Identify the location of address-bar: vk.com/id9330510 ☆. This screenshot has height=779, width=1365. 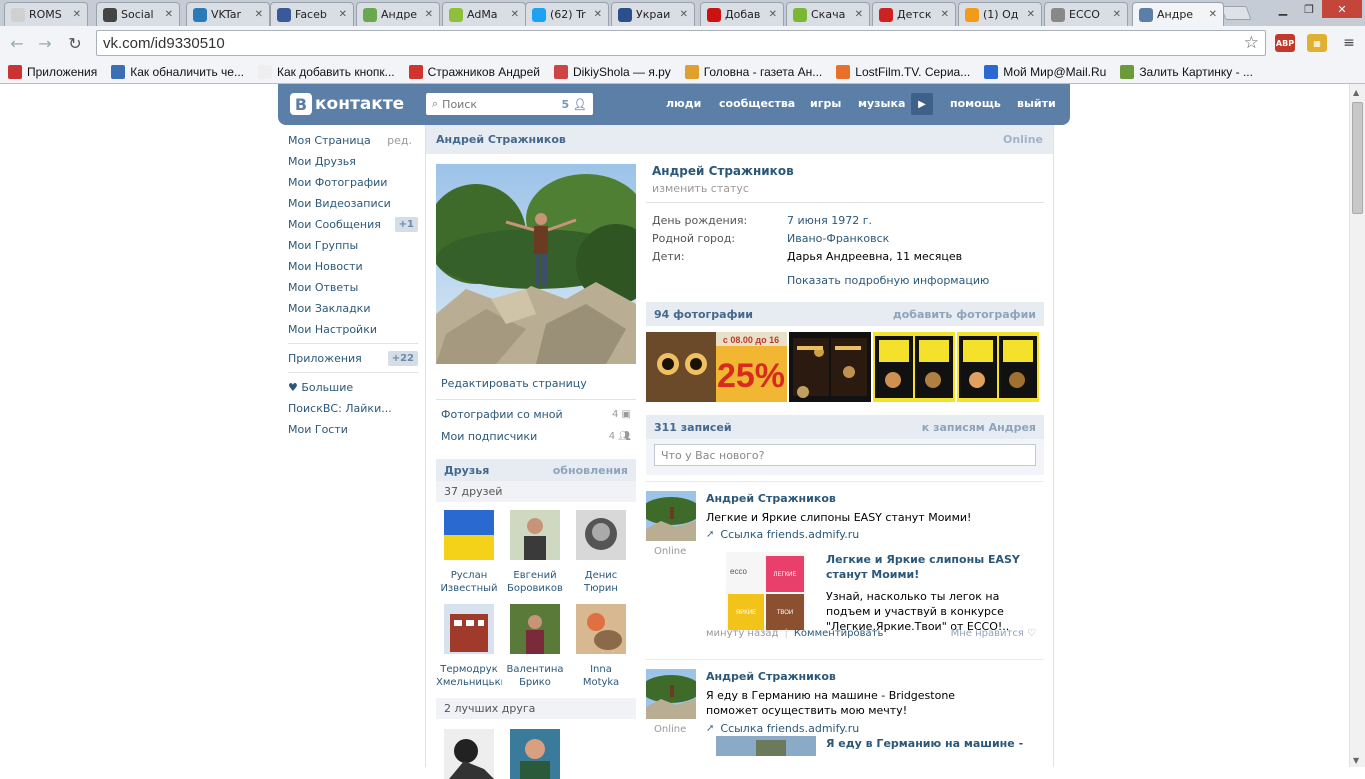
(681, 43).